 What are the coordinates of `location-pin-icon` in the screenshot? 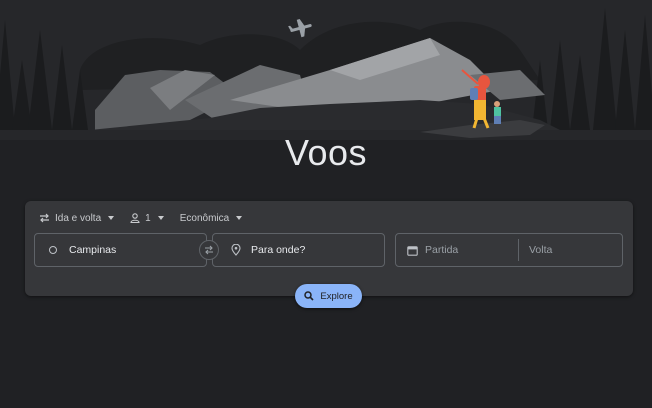 It's located at (236, 250).